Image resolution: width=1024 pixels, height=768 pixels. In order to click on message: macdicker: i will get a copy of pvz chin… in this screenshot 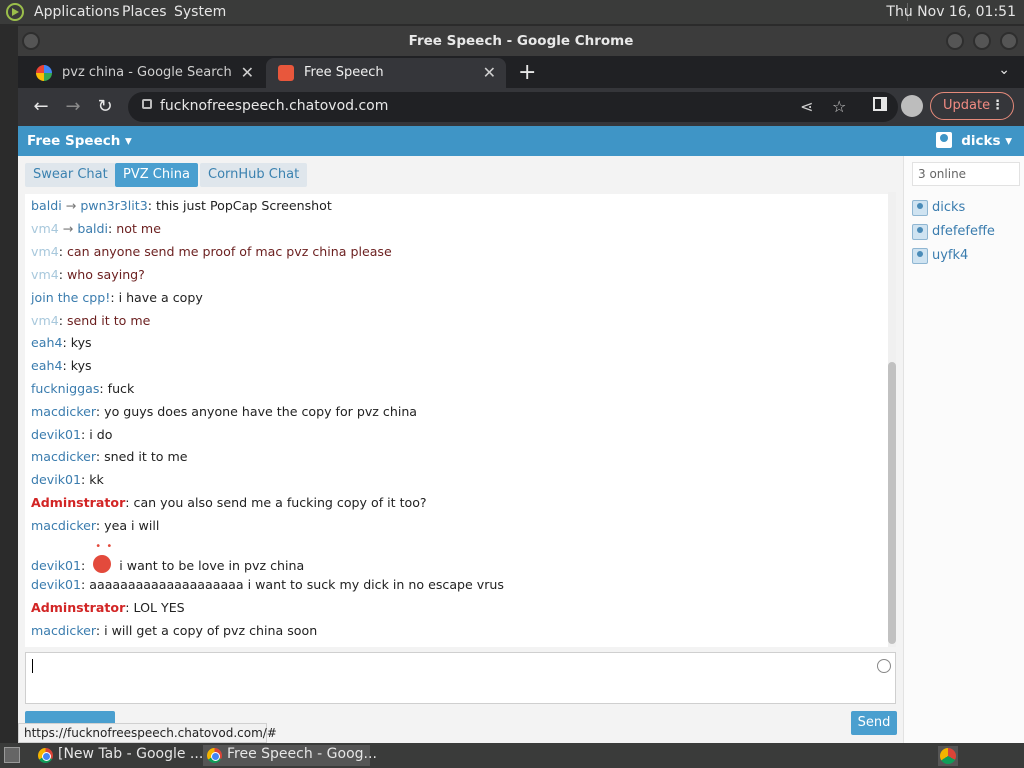, I will do `click(174, 630)`.